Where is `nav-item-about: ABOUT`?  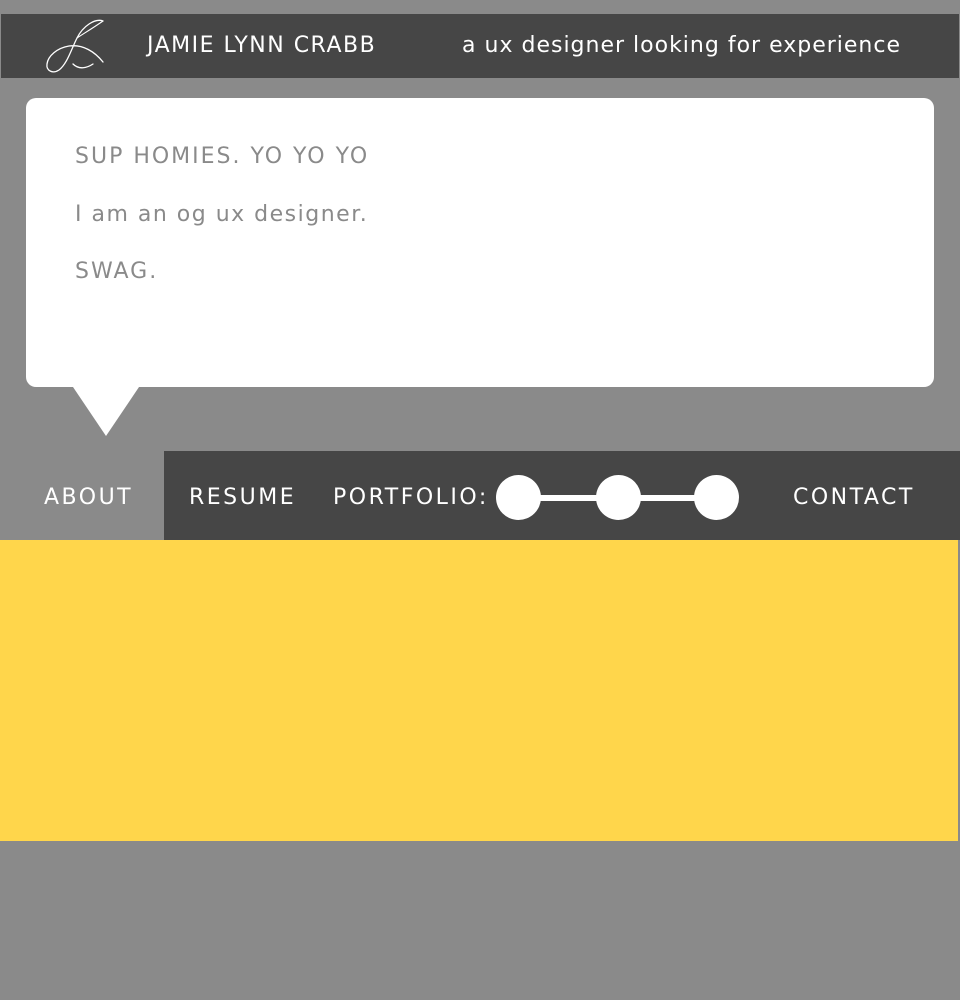 nav-item-about: ABOUT is located at coordinates (82, 495).